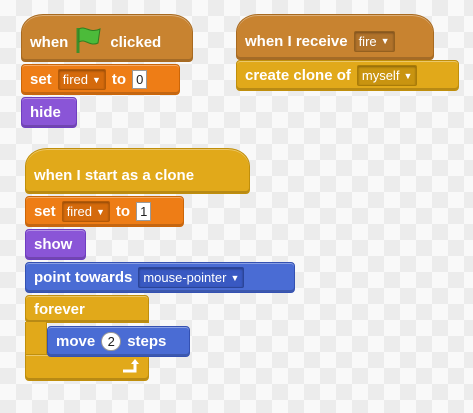  I want to click on clone-target-dropdown: myself ▼, so click(387, 75).